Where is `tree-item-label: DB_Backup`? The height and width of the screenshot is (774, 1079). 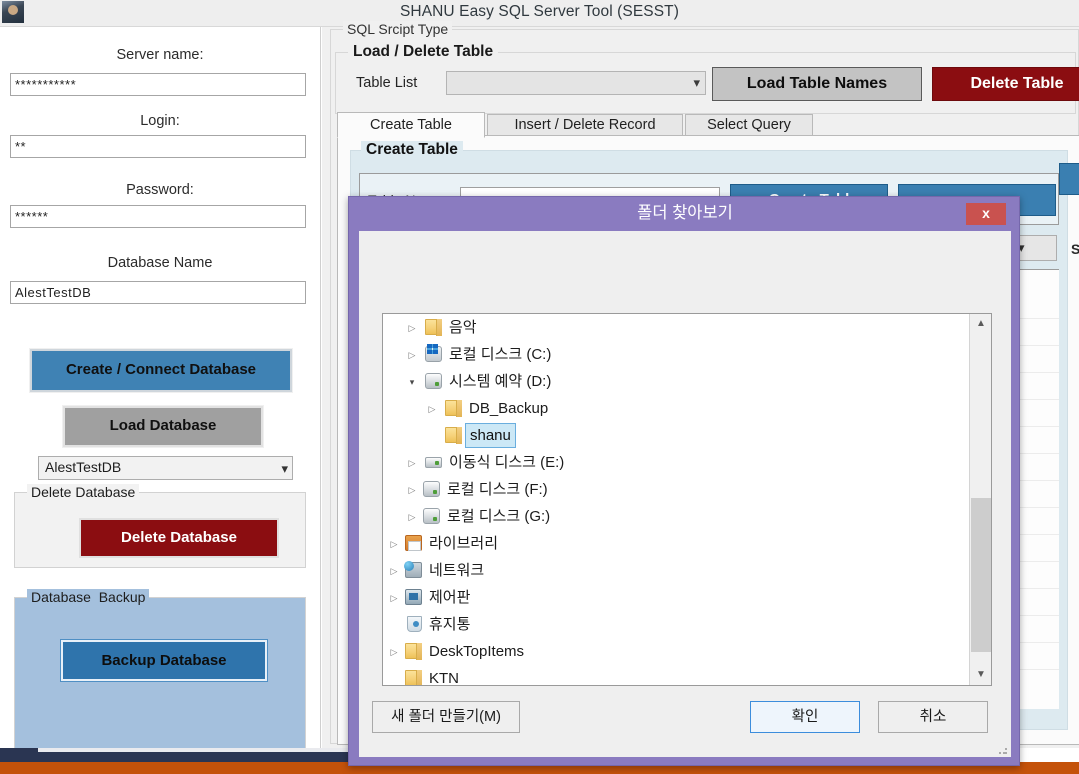
tree-item-label: DB_Backup is located at coordinates (509, 408).